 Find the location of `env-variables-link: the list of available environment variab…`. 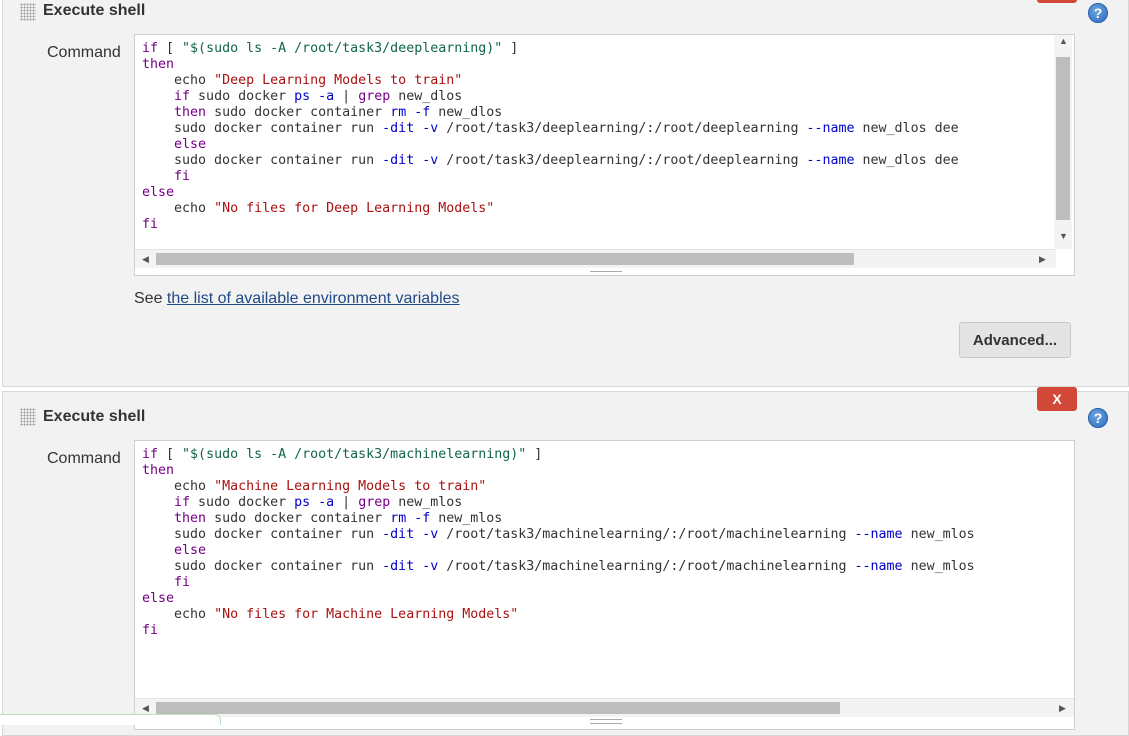

env-variables-link: the list of available environment variab… is located at coordinates (313, 298).